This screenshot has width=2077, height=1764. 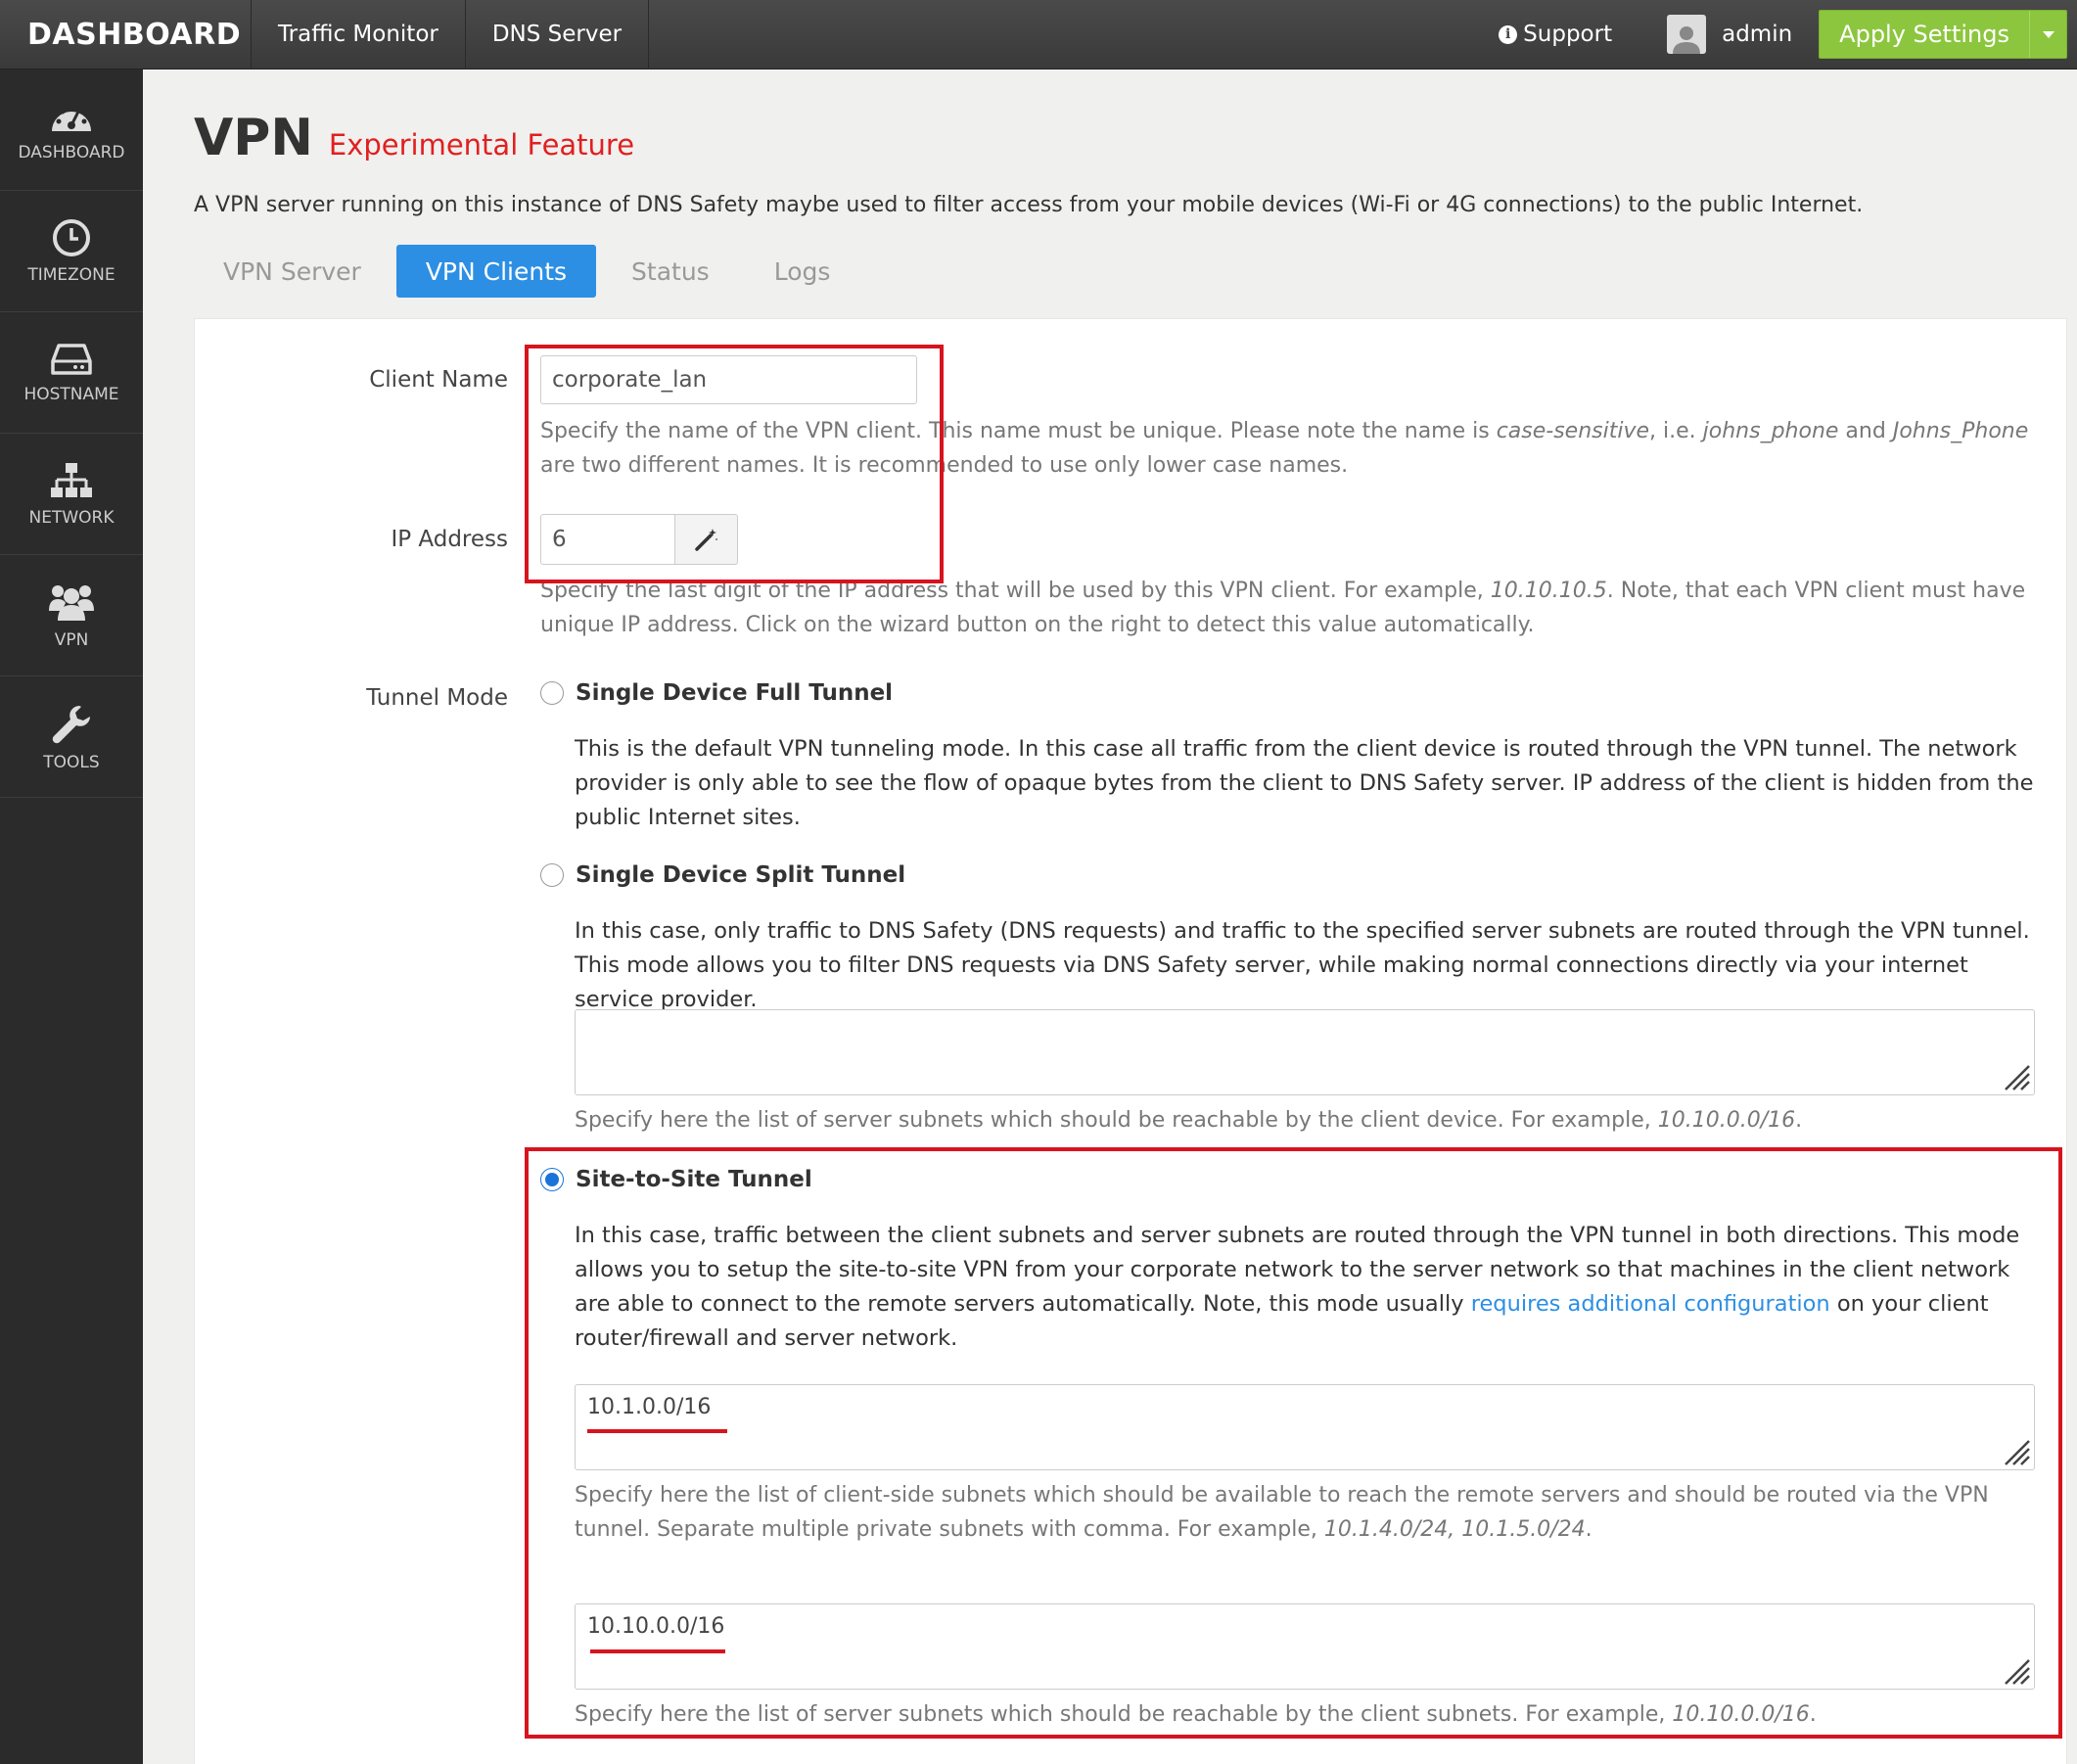 I want to click on ip-address-input: 6, so click(x=607, y=539).